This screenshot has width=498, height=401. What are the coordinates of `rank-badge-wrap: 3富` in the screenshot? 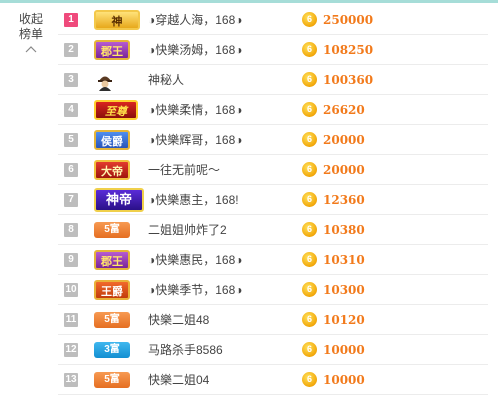 It's located at (119, 350).